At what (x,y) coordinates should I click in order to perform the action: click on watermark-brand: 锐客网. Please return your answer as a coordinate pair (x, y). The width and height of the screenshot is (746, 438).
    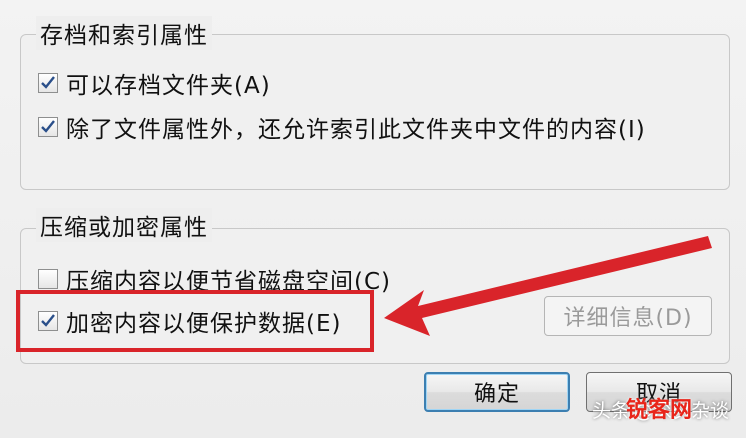
    Looking at the image, I should click on (659, 410).